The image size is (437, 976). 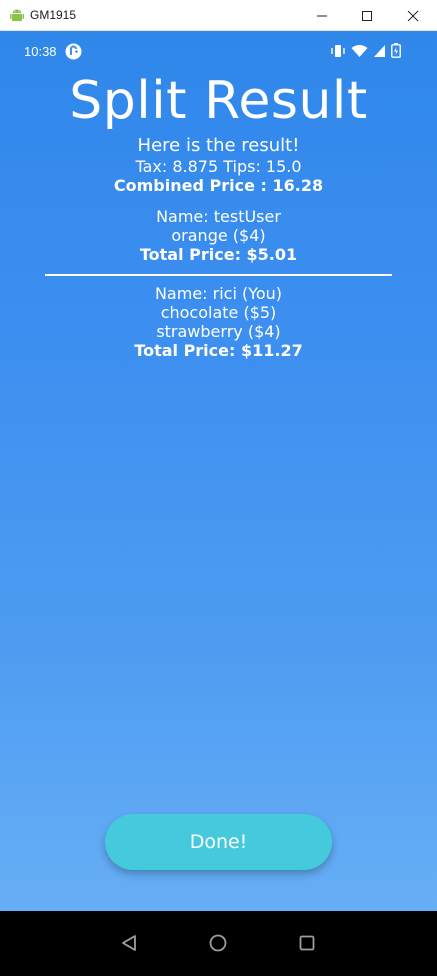 I want to click on android-icon, so click(x=17, y=15).